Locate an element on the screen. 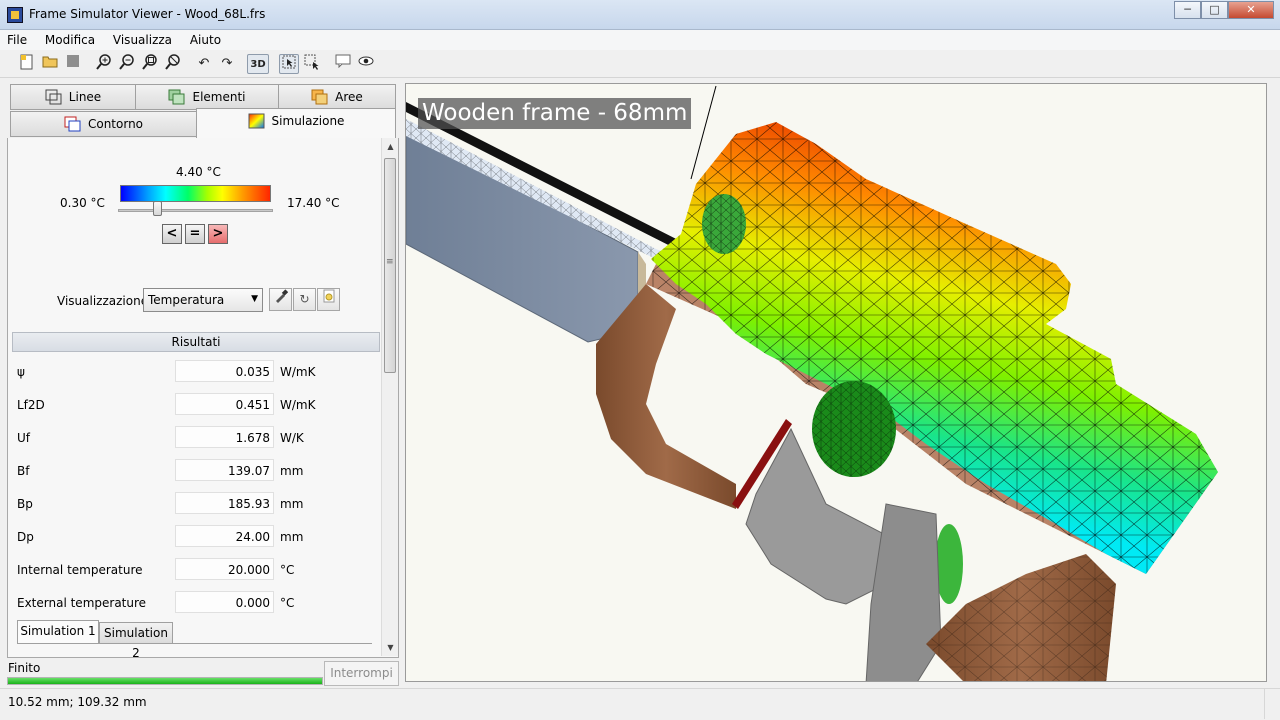  isotherm-slider-track is located at coordinates (195, 210).